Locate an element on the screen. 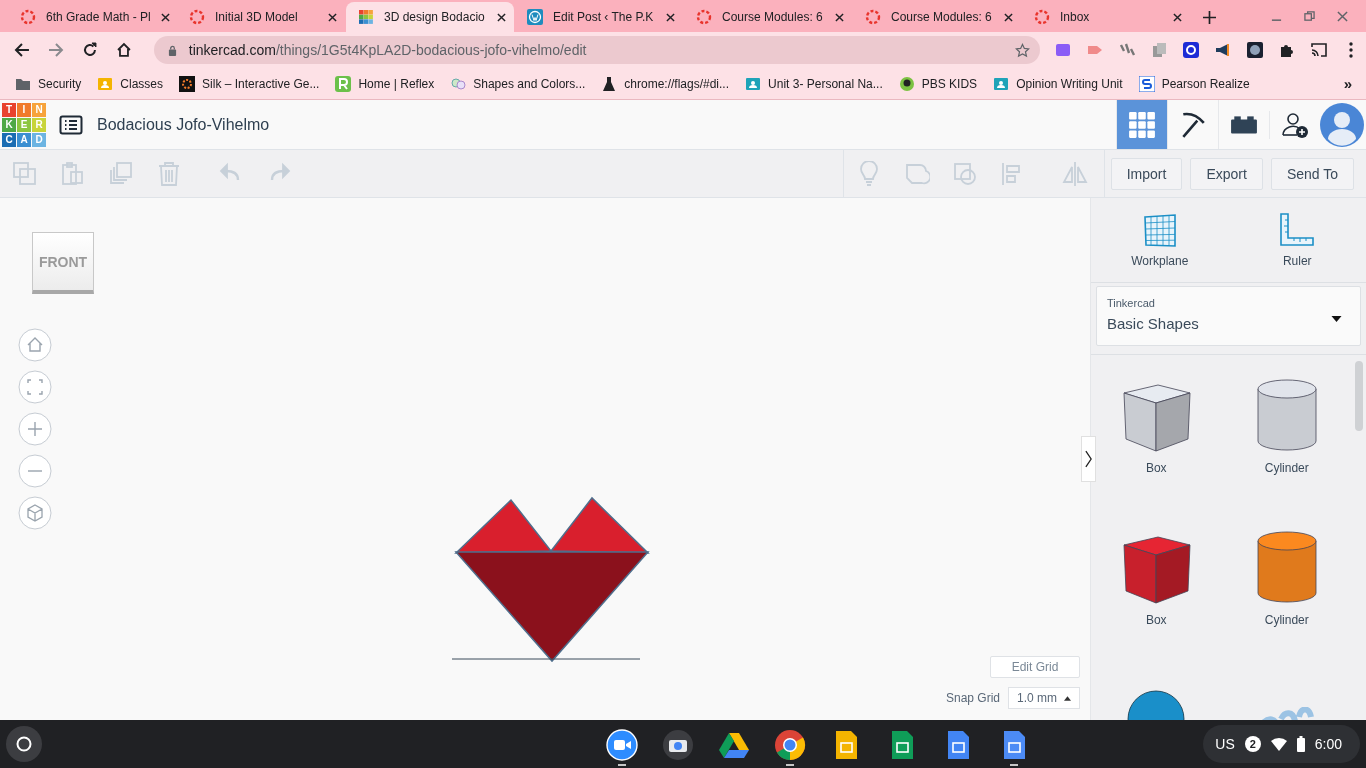  bookmark-label: PBS KIDS is located at coordinates (949, 83).